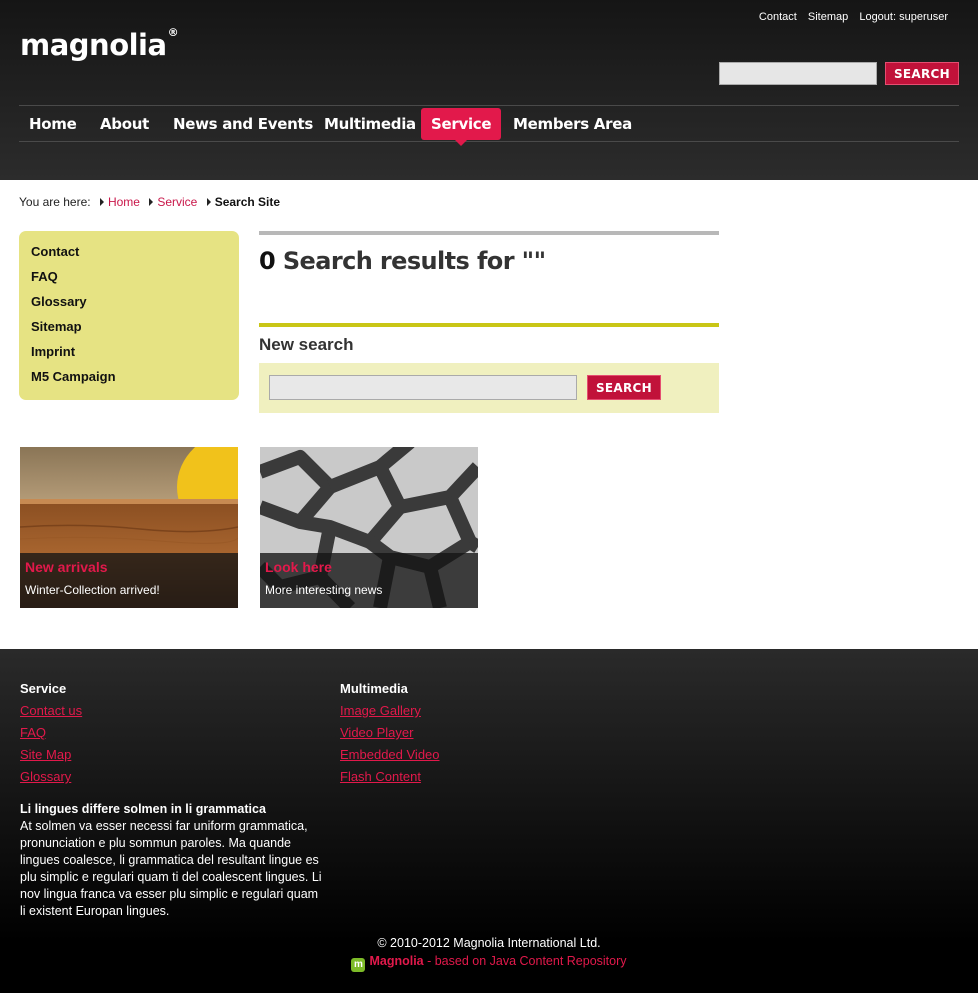  I want to click on powered-text: - based on Java Content Repository, so click(525, 961).